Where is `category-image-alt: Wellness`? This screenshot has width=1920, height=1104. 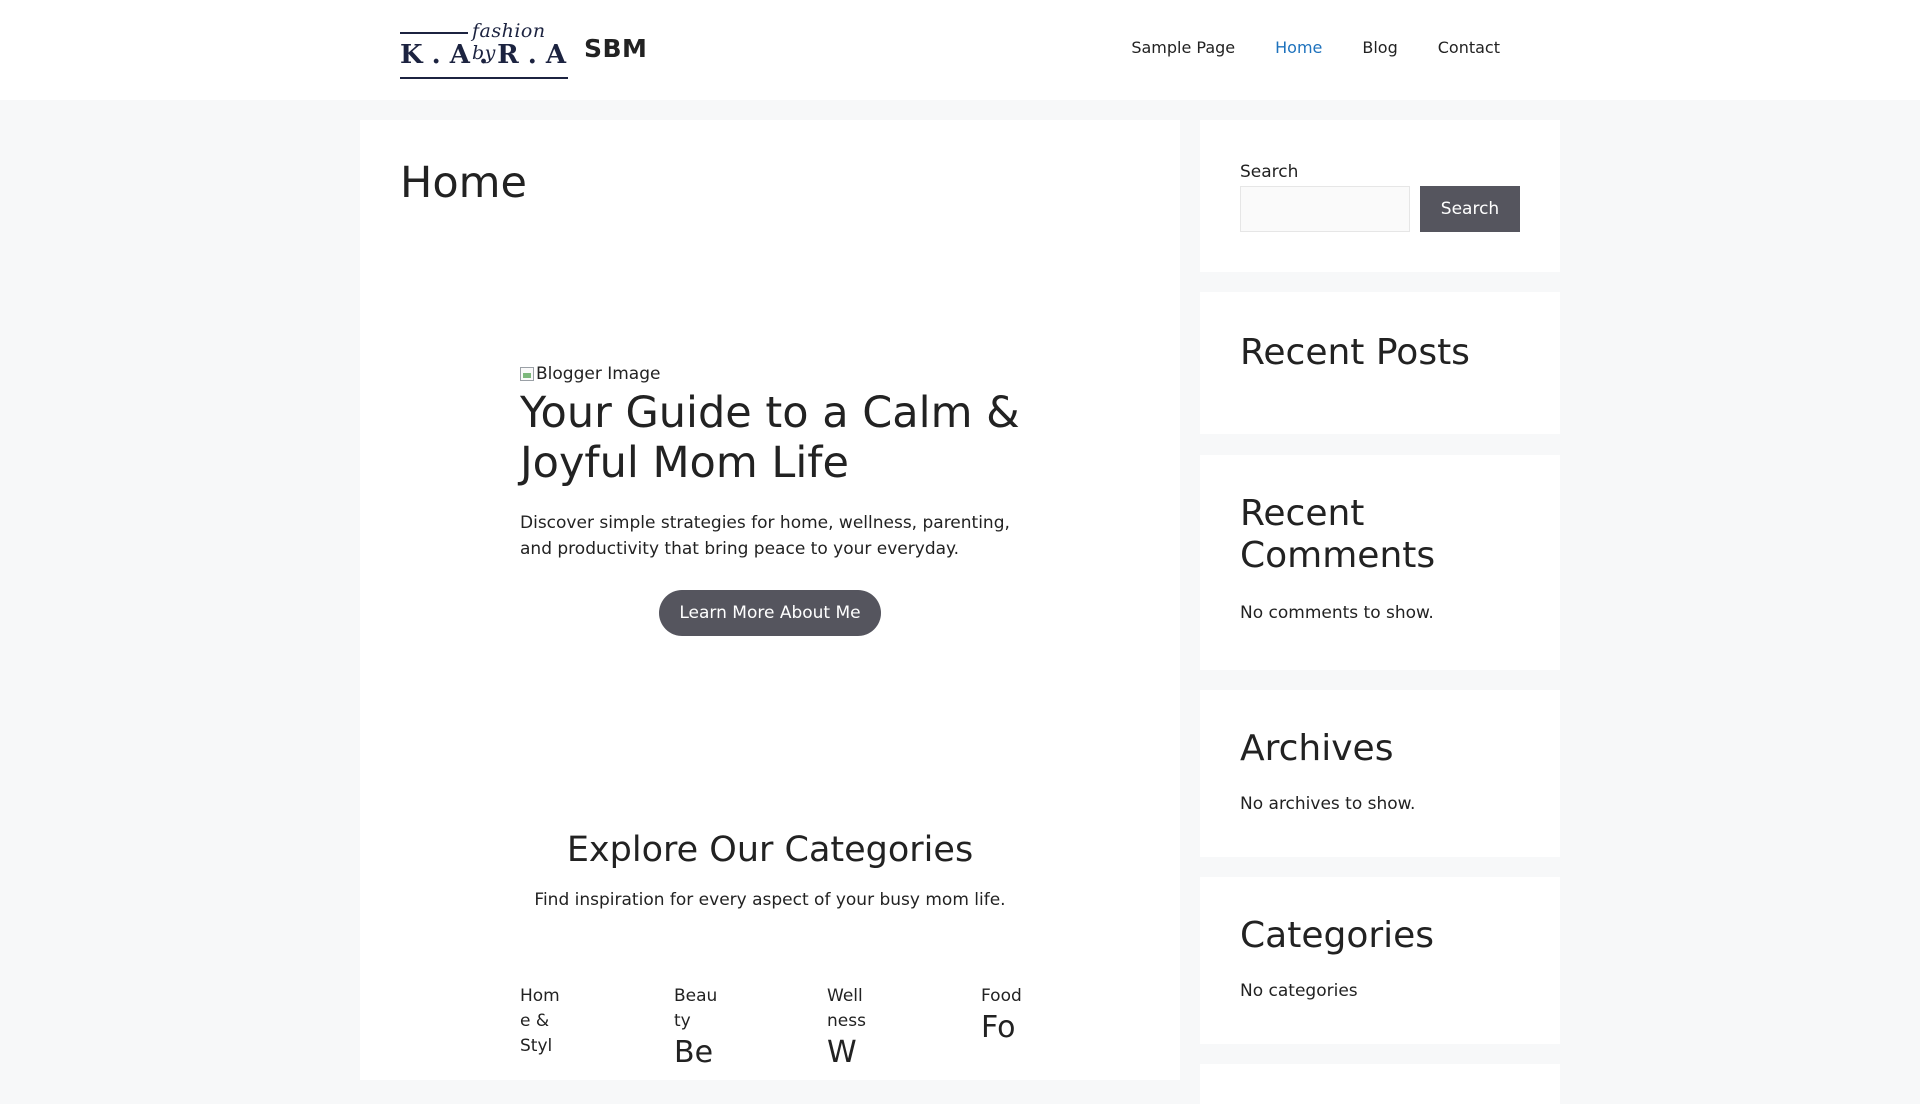
category-image-alt: Wellness is located at coordinates (846, 1008).